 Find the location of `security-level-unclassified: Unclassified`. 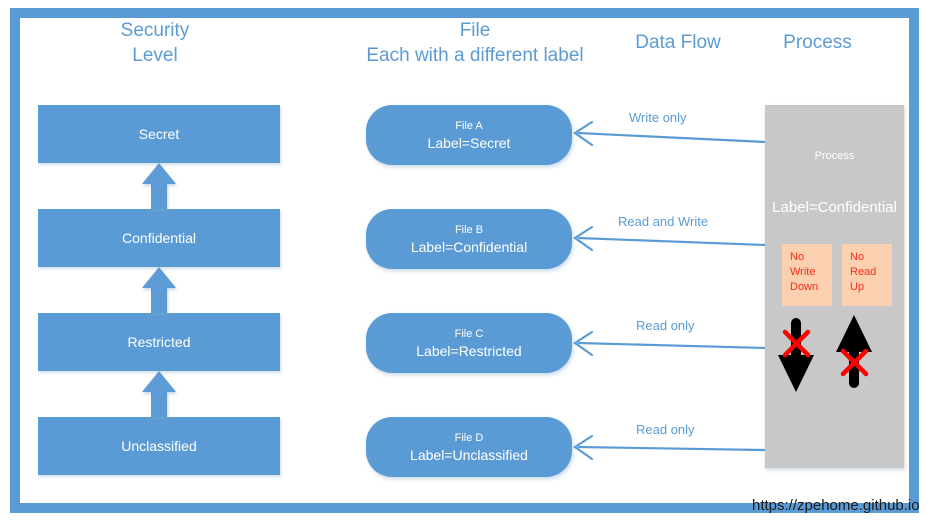

security-level-unclassified: Unclassified is located at coordinates (159, 446).